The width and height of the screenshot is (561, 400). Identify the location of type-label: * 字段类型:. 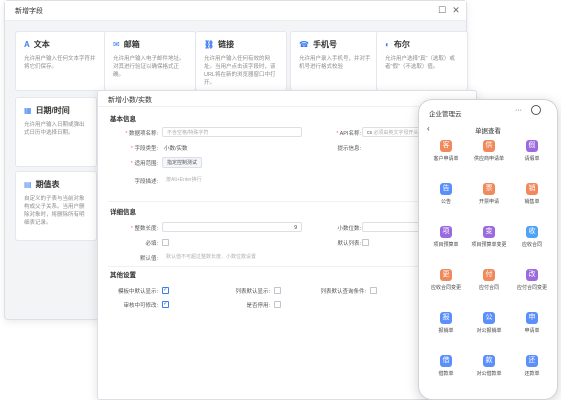
(144, 149).